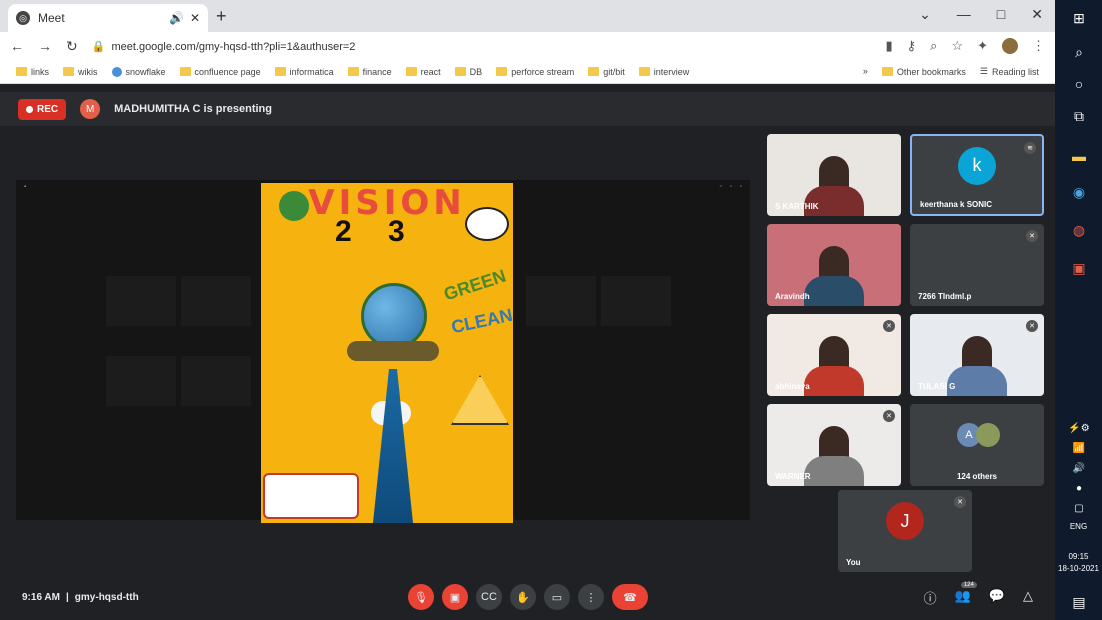 This screenshot has width=1102, height=620. I want to click on chat-tray-icon: ▢, so click(1079, 508).